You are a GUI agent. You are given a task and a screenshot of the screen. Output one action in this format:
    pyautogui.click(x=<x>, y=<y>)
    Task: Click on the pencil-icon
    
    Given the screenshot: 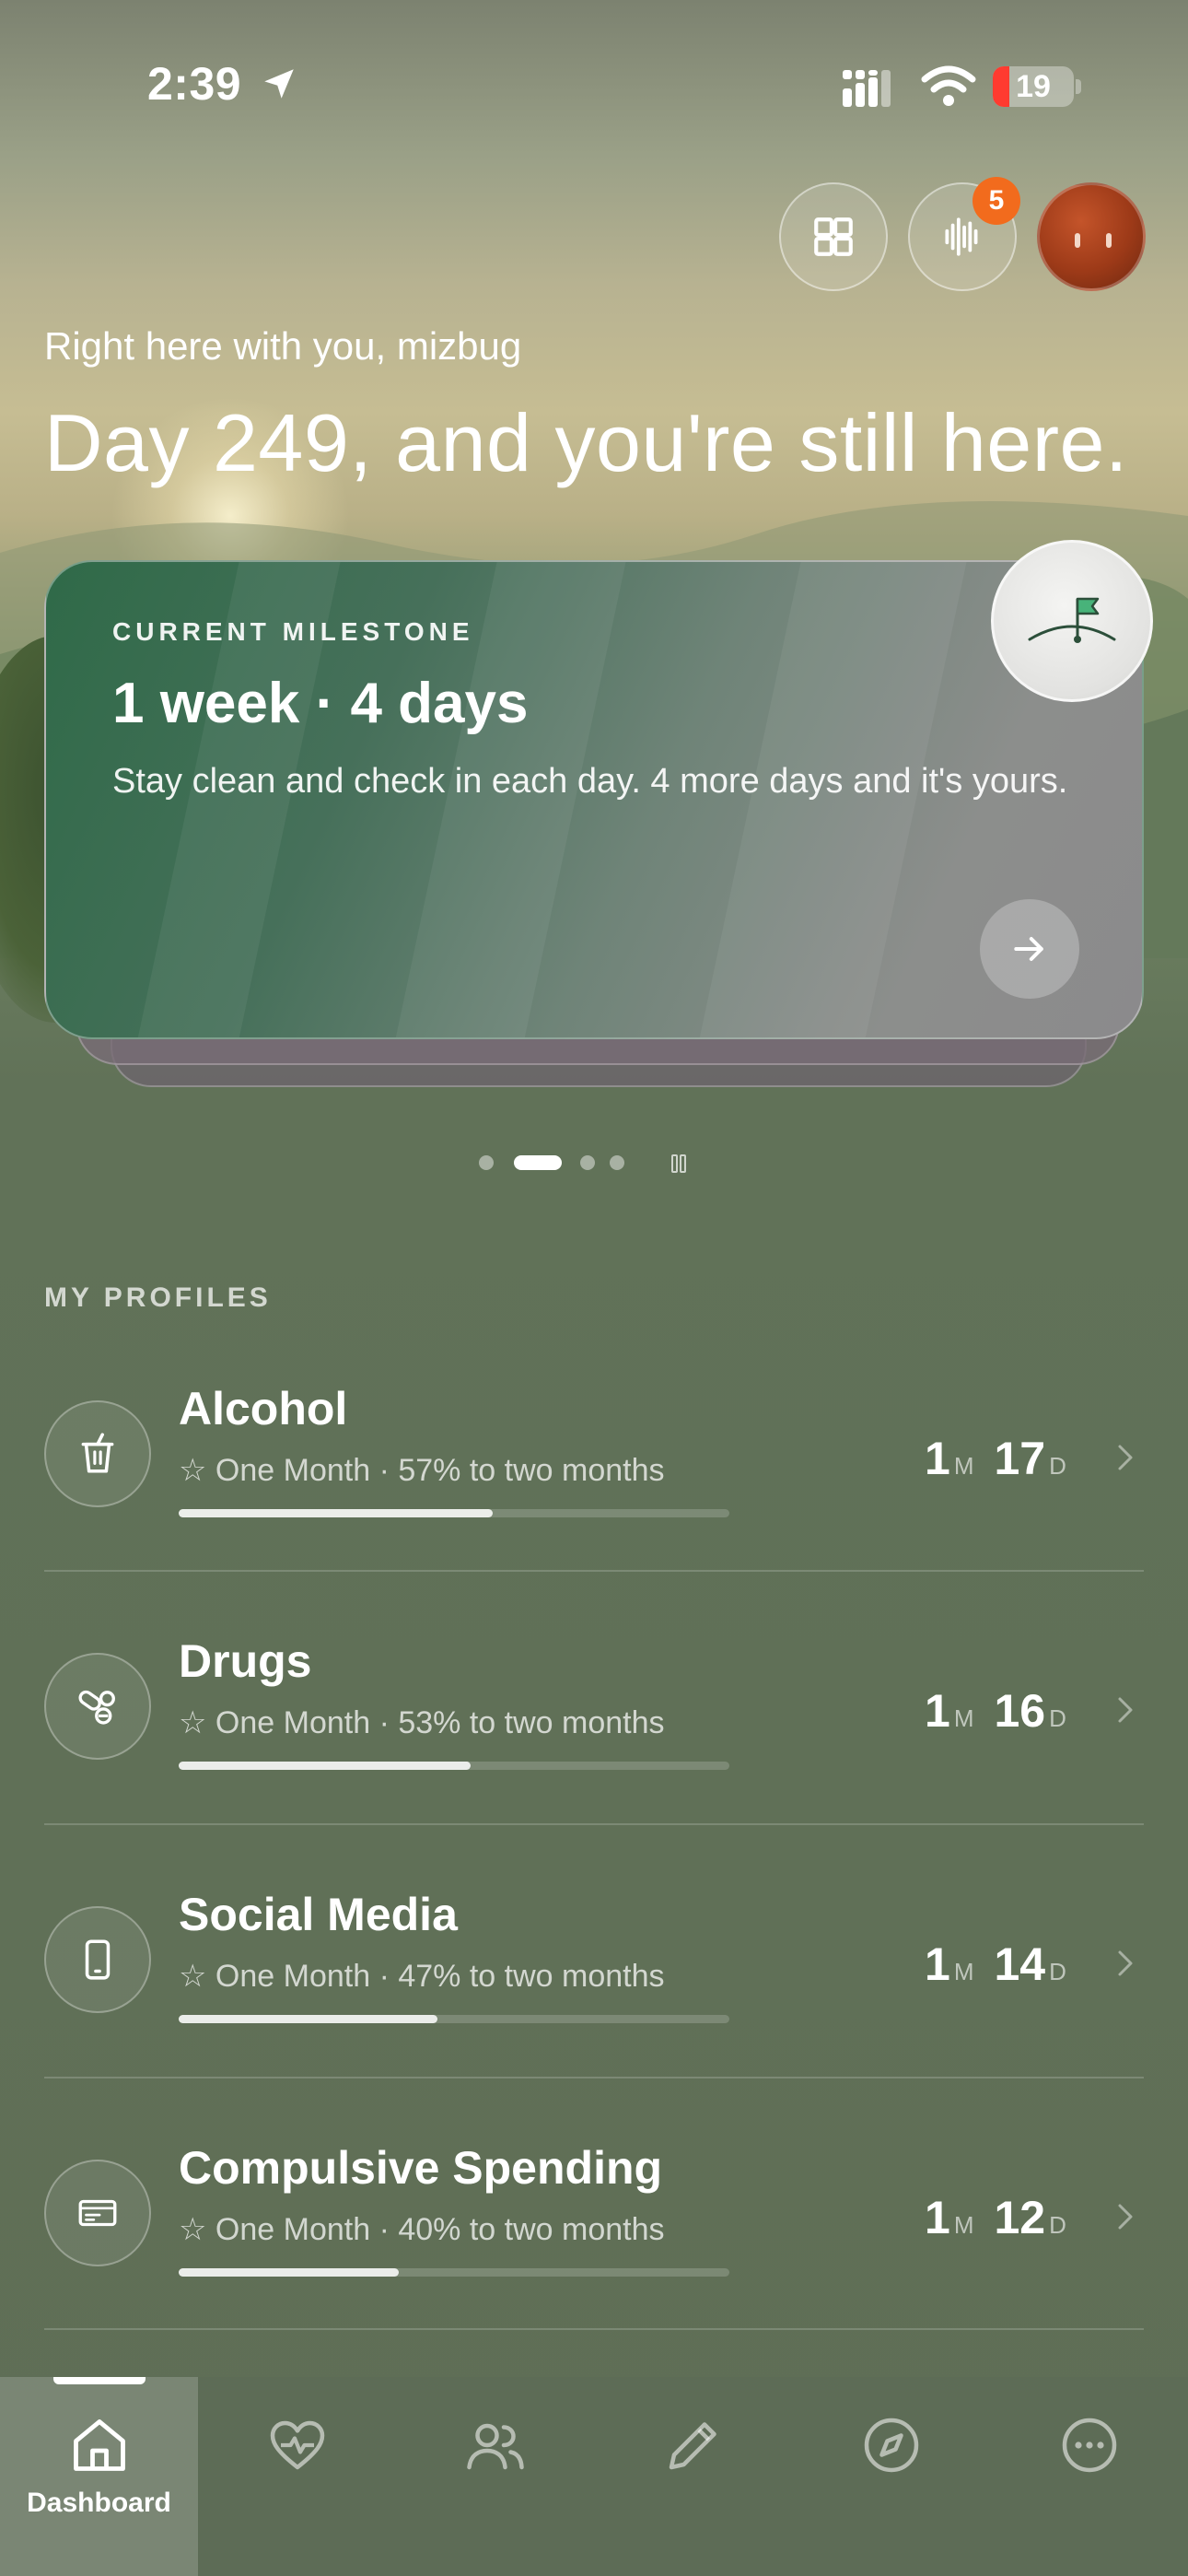 What is the action you would take?
    pyautogui.click(x=692, y=2446)
    